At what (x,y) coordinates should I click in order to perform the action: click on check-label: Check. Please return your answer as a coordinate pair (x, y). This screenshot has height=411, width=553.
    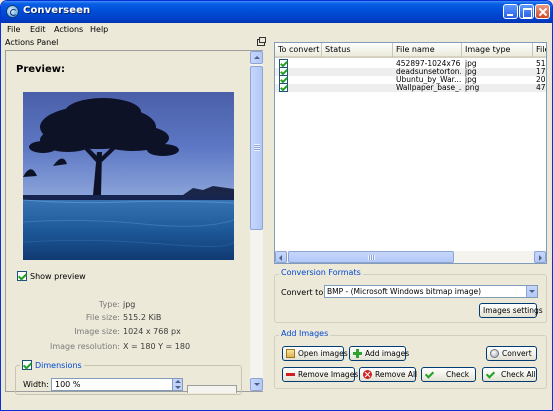
    Looking at the image, I should click on (458, 374).